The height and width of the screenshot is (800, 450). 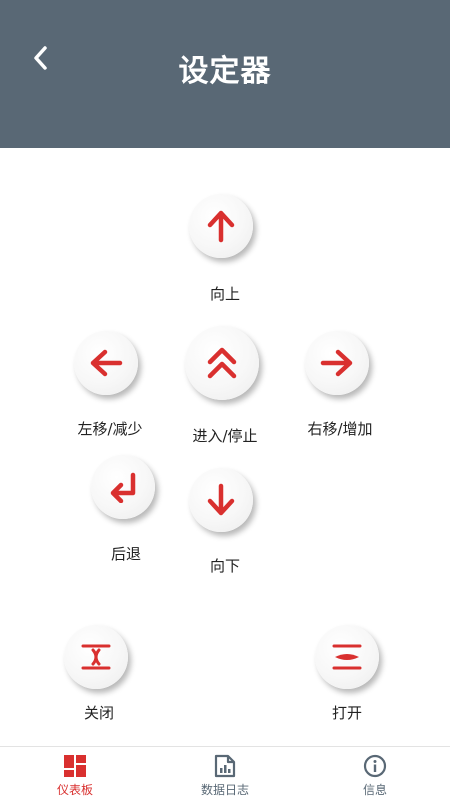 I want to click on down-button, so click(x=221, y=500).